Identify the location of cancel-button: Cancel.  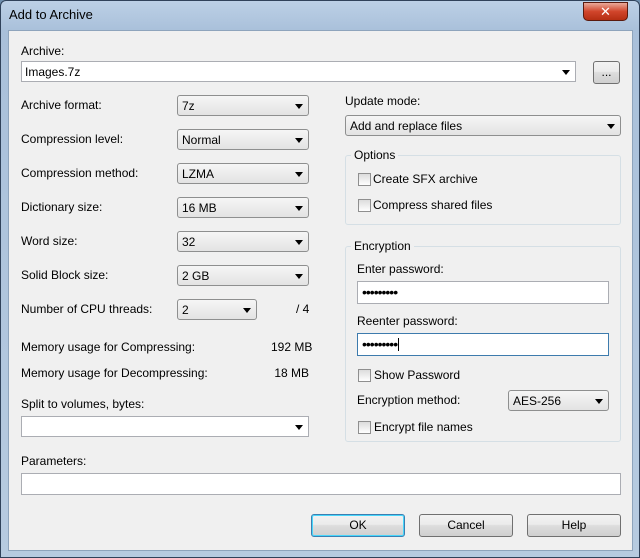
(466, 525).